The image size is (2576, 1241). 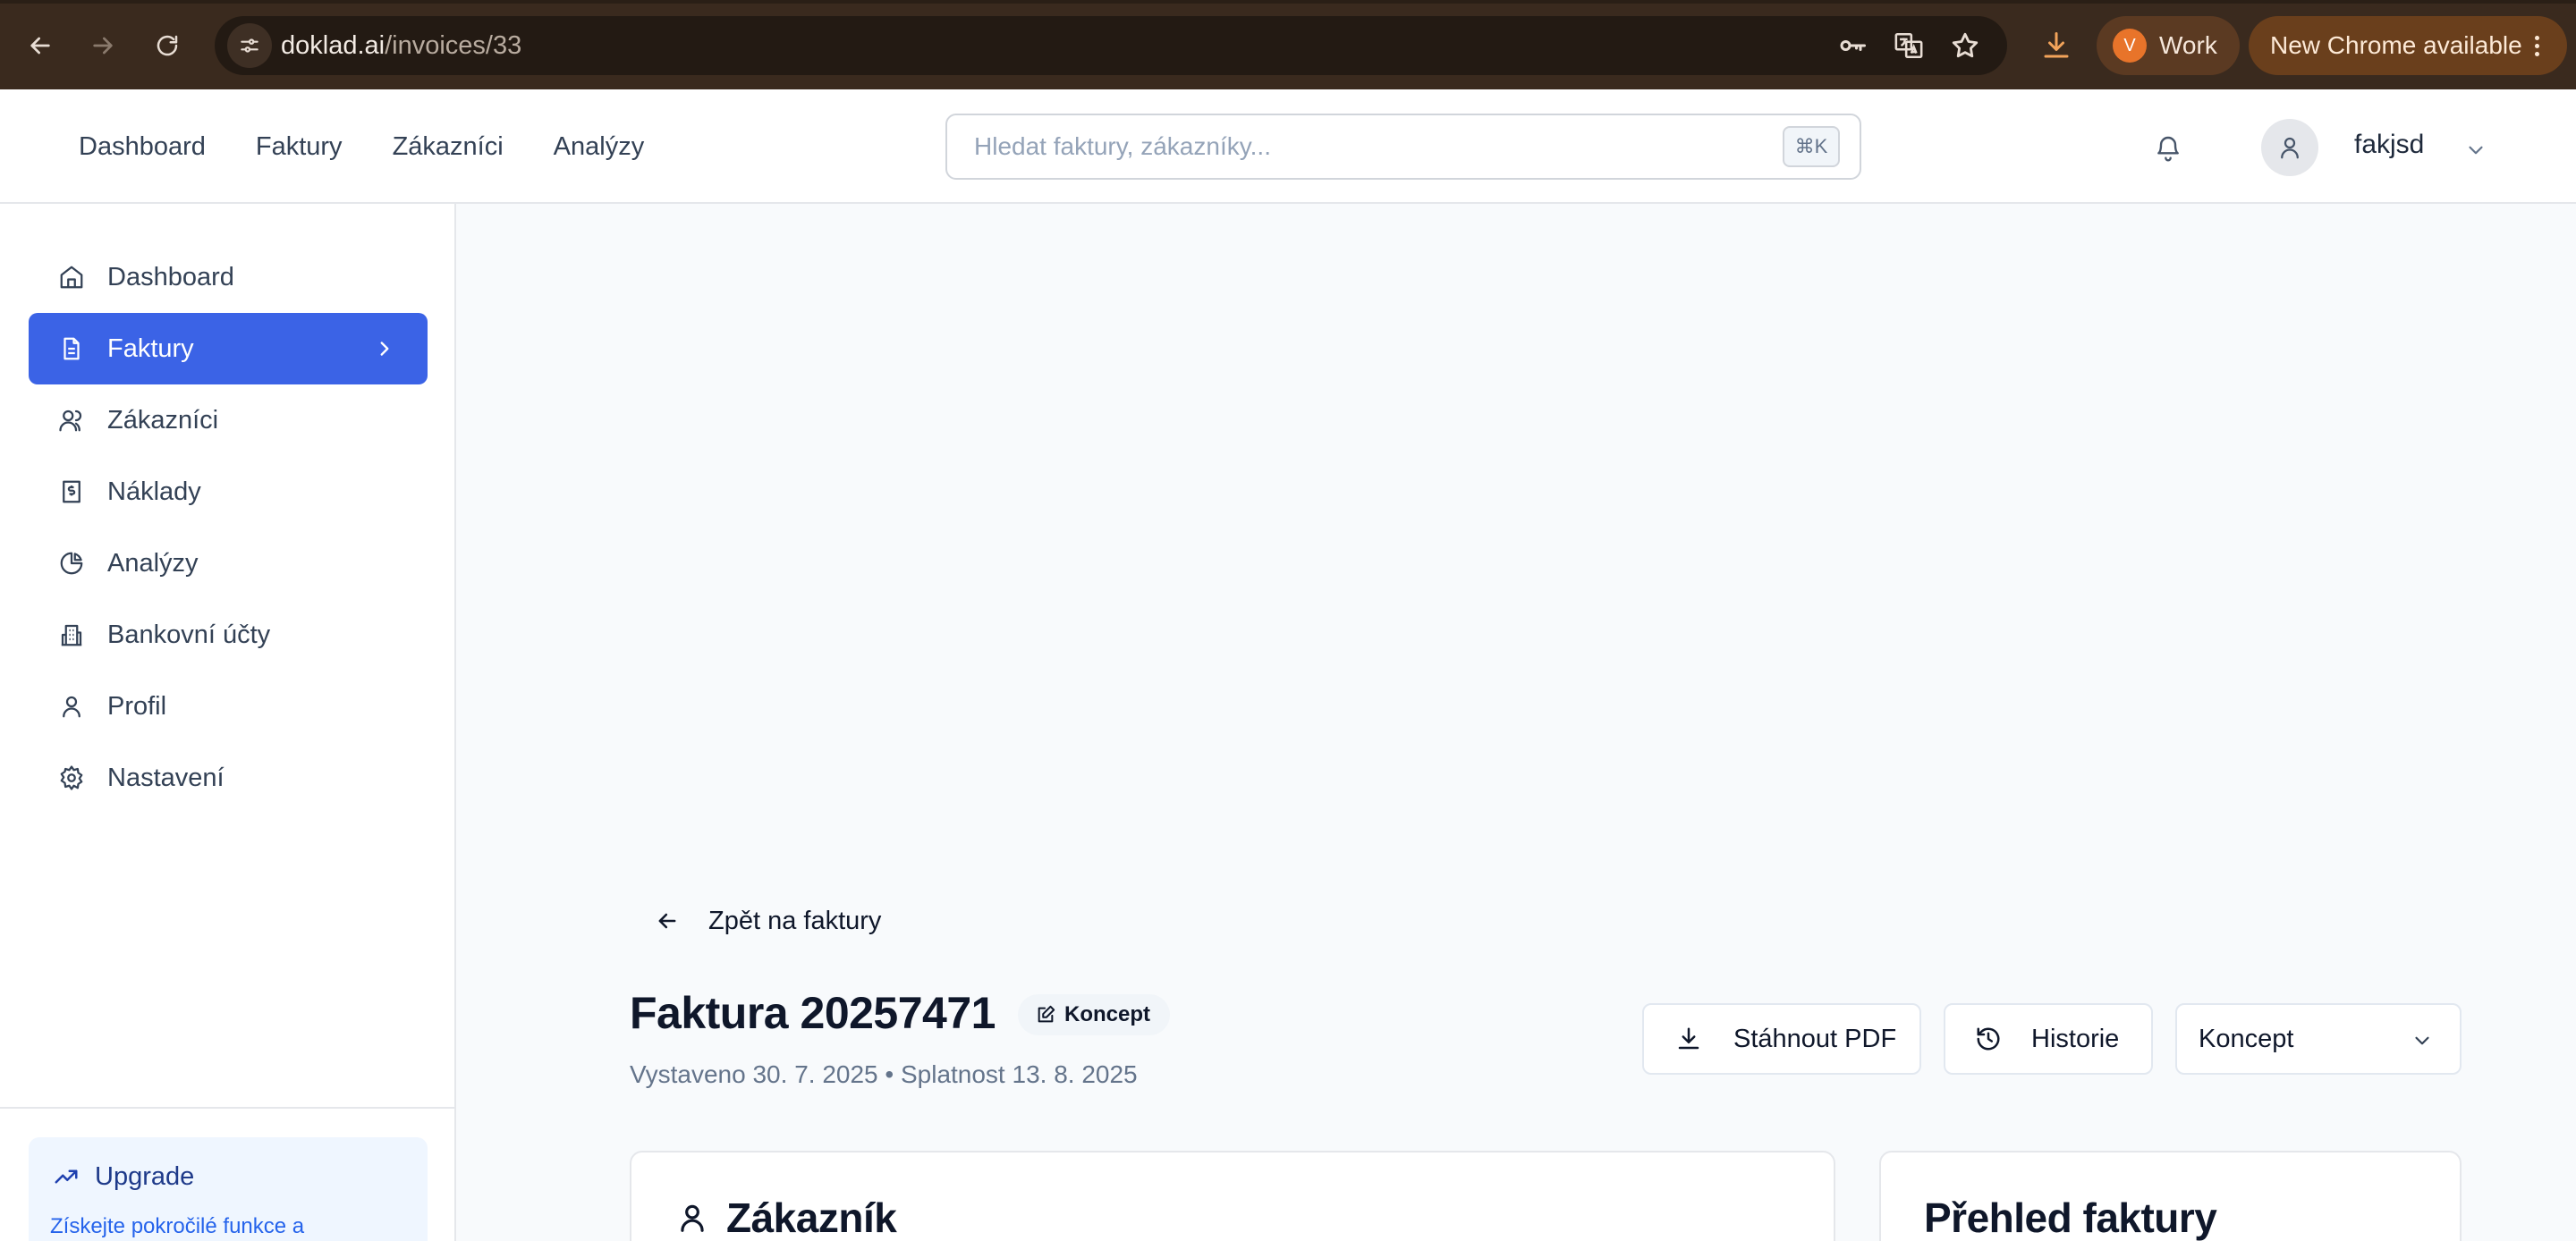 I want to click on sidebar-item-dashboard: Dashboard, so click(x=228, y=277).